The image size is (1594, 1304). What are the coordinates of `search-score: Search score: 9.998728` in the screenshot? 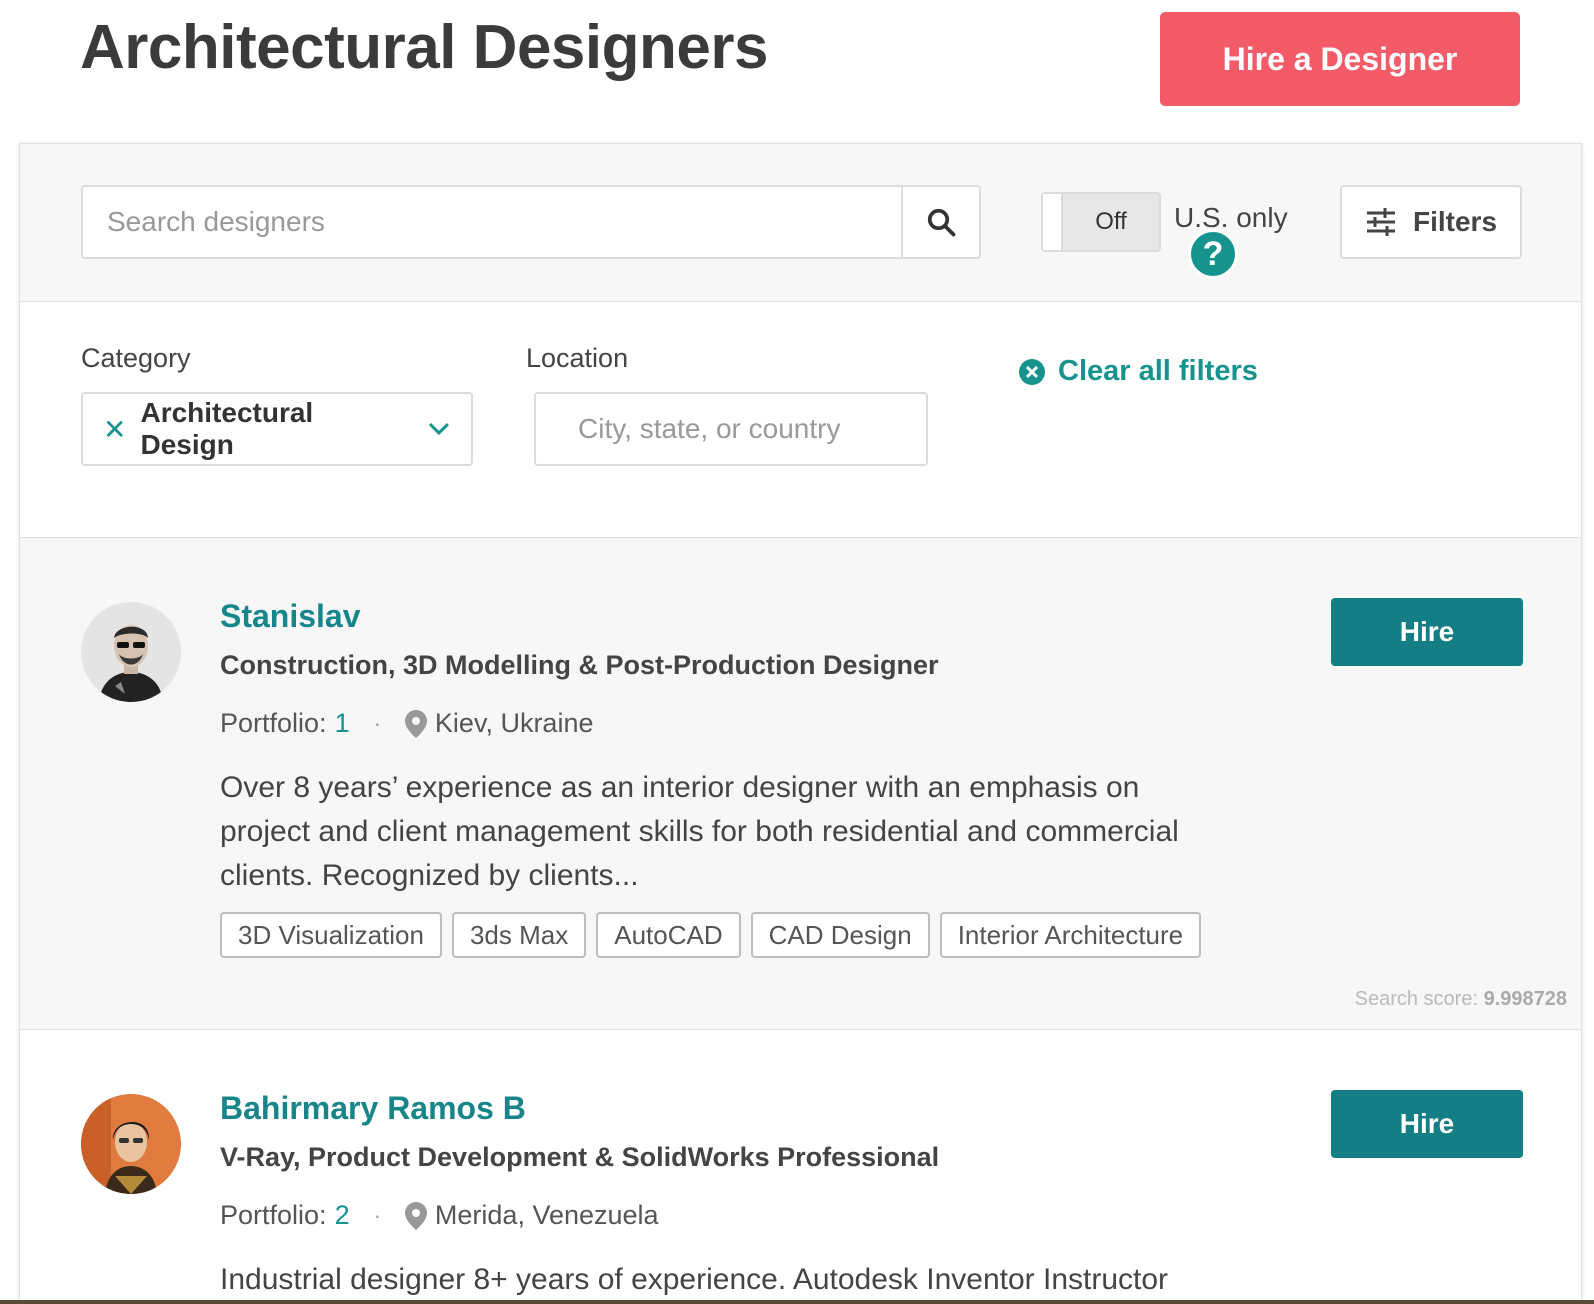 It's located at (1461, 999).